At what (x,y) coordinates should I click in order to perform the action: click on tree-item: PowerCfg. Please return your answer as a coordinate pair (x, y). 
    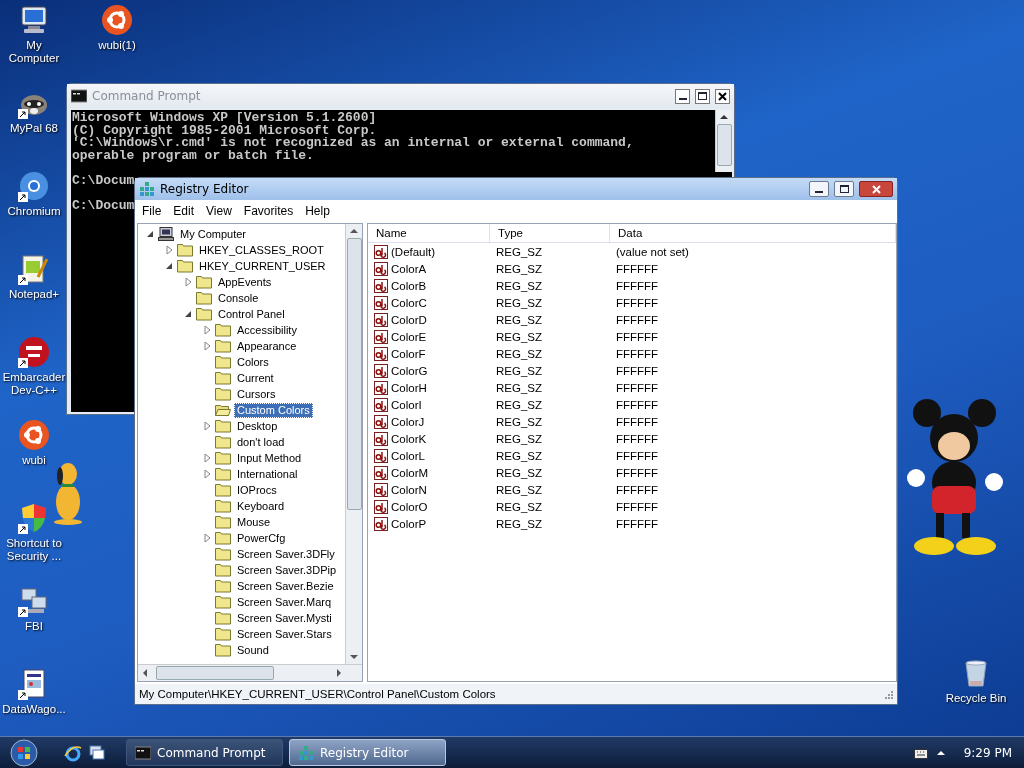
    Looking at the image, I should click on (261, 538).